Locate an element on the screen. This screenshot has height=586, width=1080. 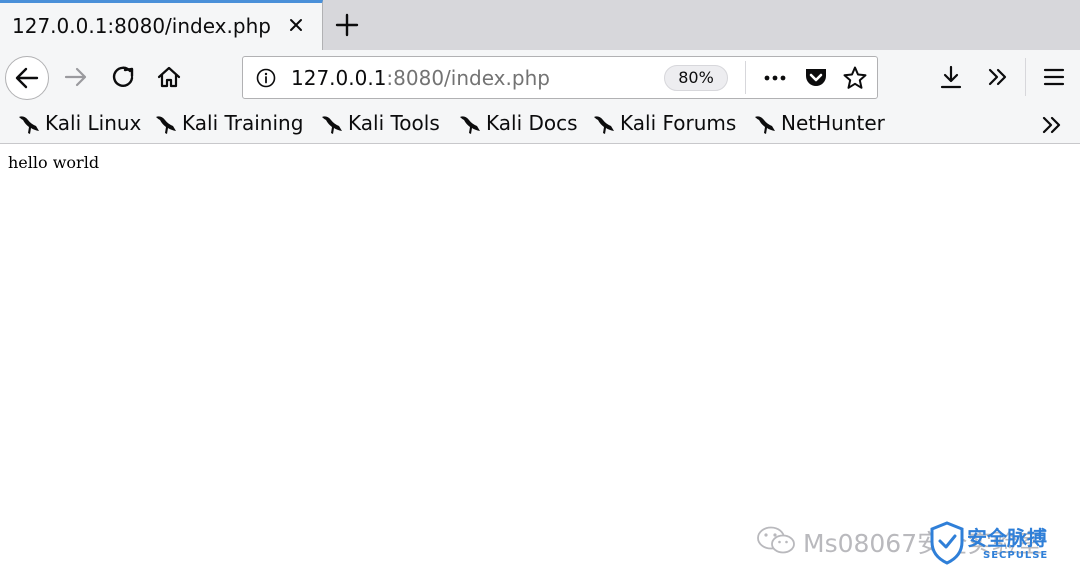
zoom-level-button: 80% is located at coordinates (696, 78).